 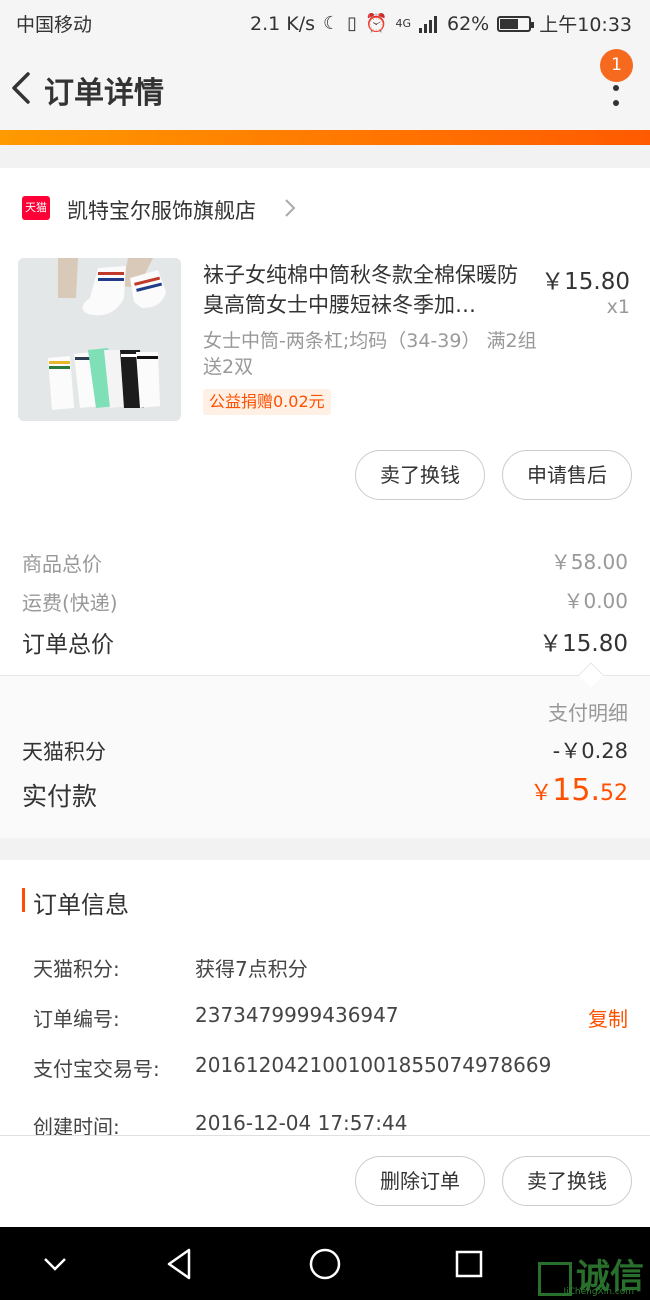 I want to click on product-image, so click(x=99, y=339).